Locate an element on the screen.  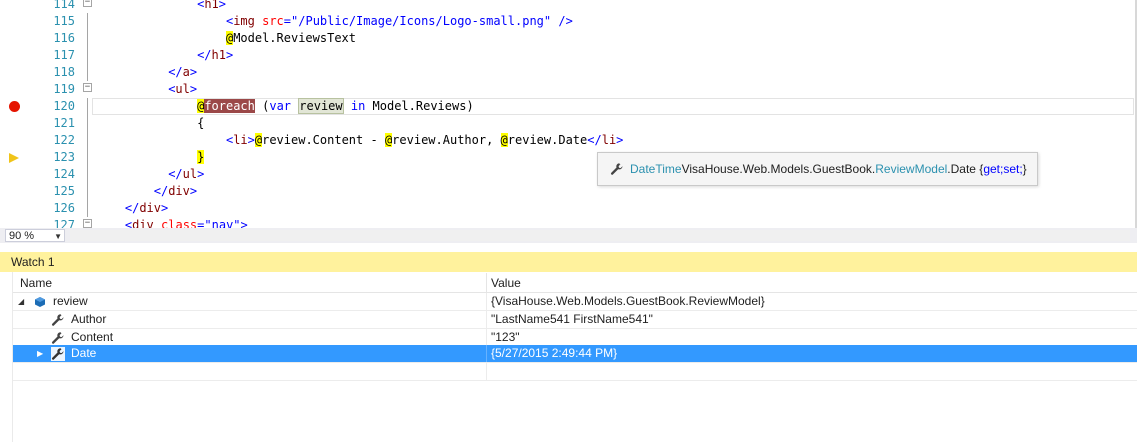
code-text: <div class="nav"> is located at coordinates (186, 222).